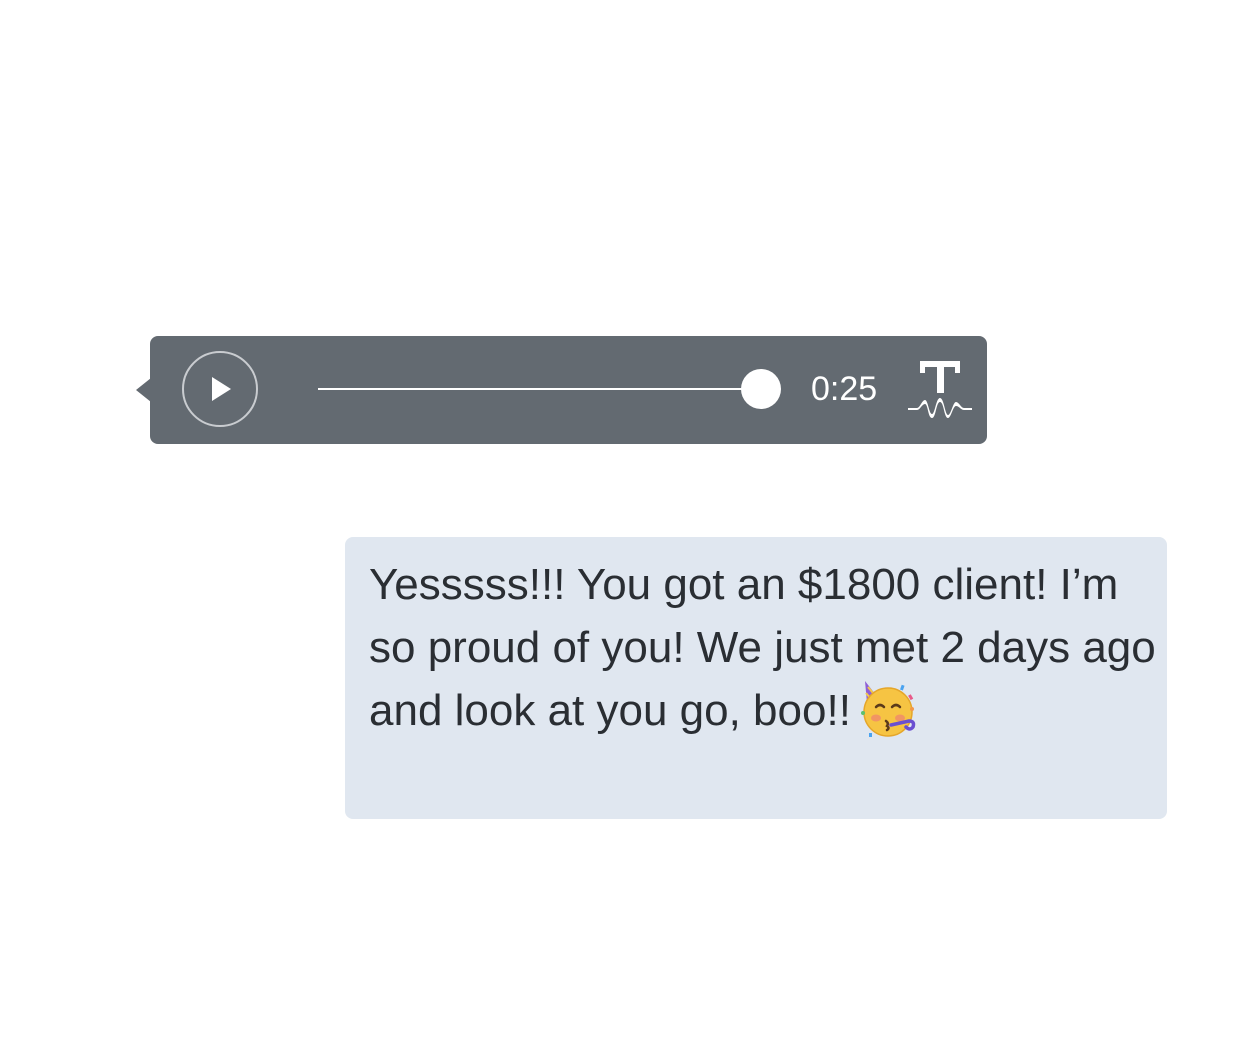 The height and width of the screenshot is (1045, 1241). I want to click on audio-progress-fill, so click(540, 389).